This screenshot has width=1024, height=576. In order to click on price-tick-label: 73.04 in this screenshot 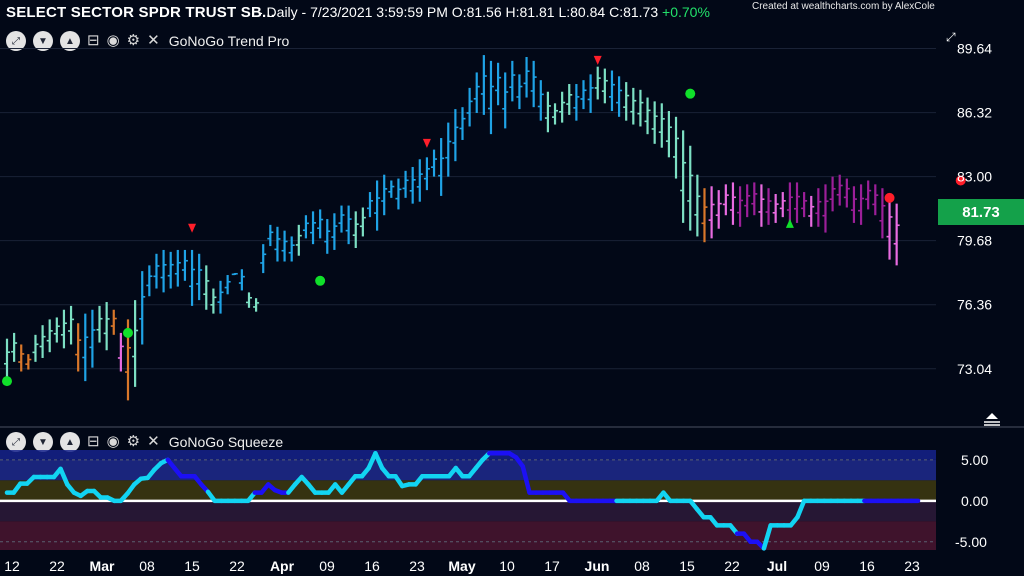, I will do `click(974, 369)`.